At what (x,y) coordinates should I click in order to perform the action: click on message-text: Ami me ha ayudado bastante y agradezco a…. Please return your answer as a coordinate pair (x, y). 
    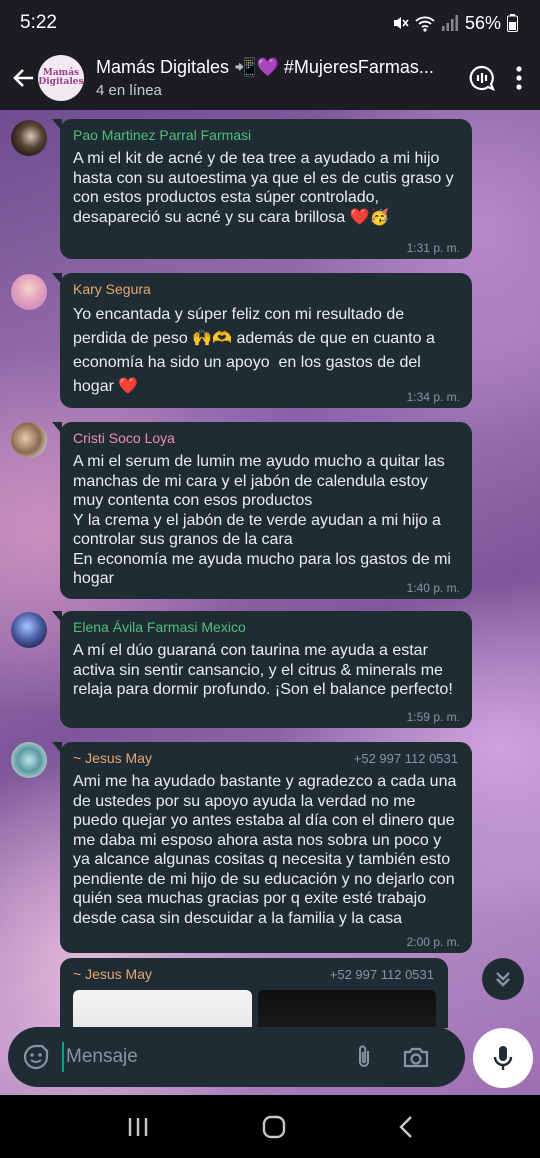
    Looking at the image, I should click on (267, 850).